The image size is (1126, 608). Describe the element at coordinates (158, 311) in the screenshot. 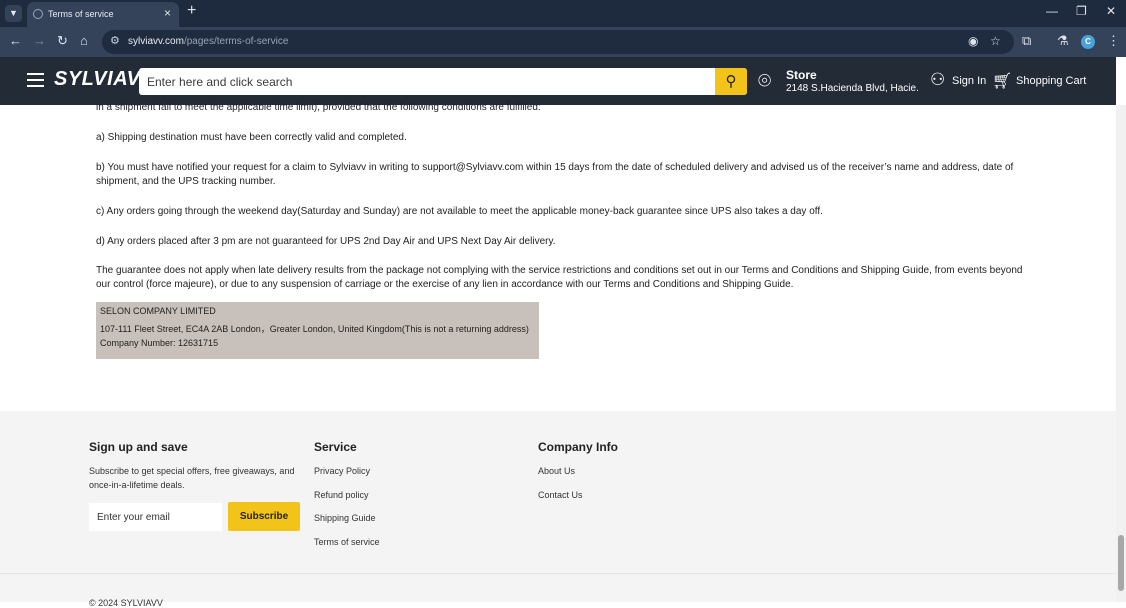

I see `company-name: SELON COMPANY LIMITED` at that location.